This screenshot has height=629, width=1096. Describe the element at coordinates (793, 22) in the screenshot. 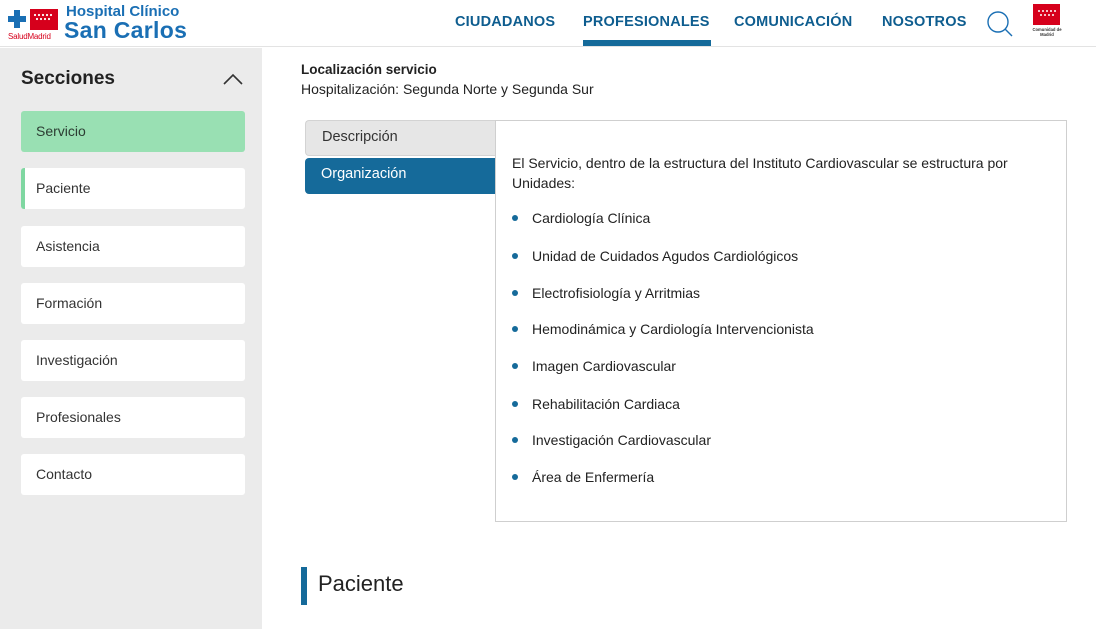

I see `nav-comunicacion: COMUNICACIÓN` at that location.